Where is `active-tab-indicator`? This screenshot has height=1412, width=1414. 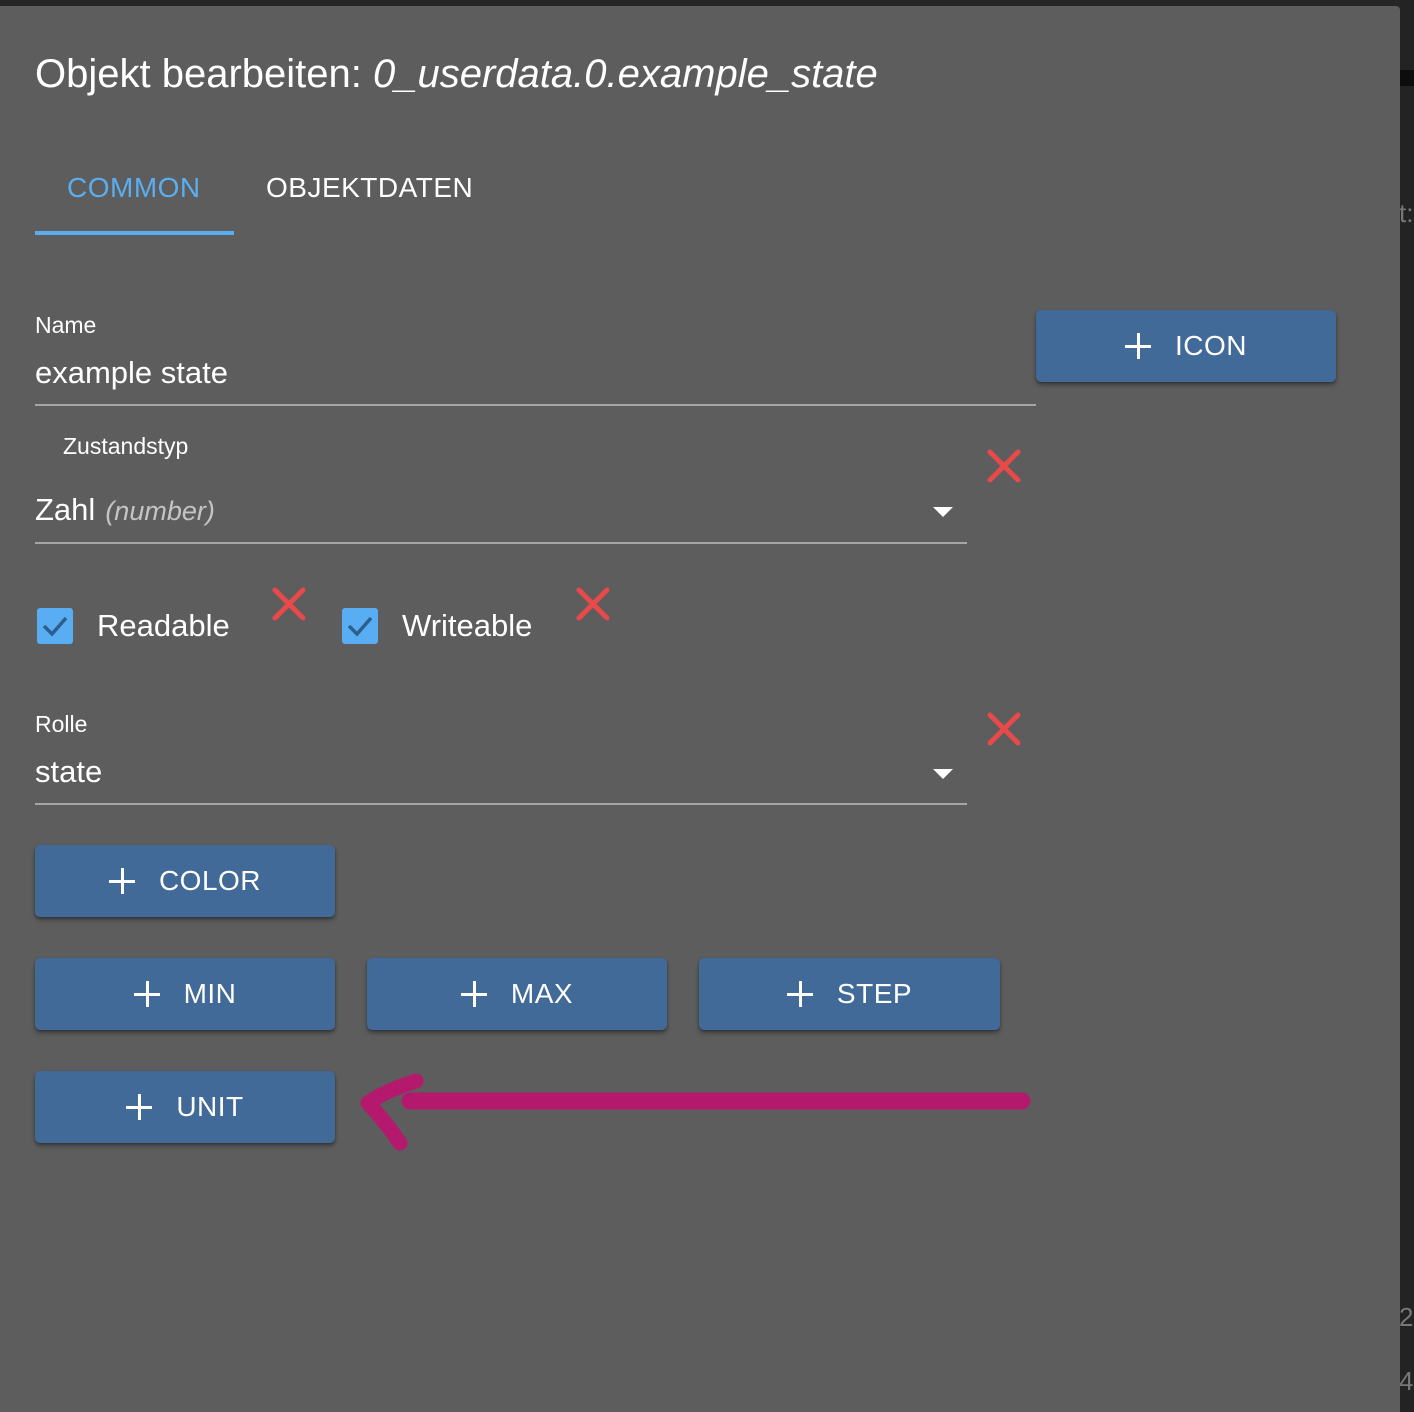
active-tab-indicator is located at coordinates (134, 233).